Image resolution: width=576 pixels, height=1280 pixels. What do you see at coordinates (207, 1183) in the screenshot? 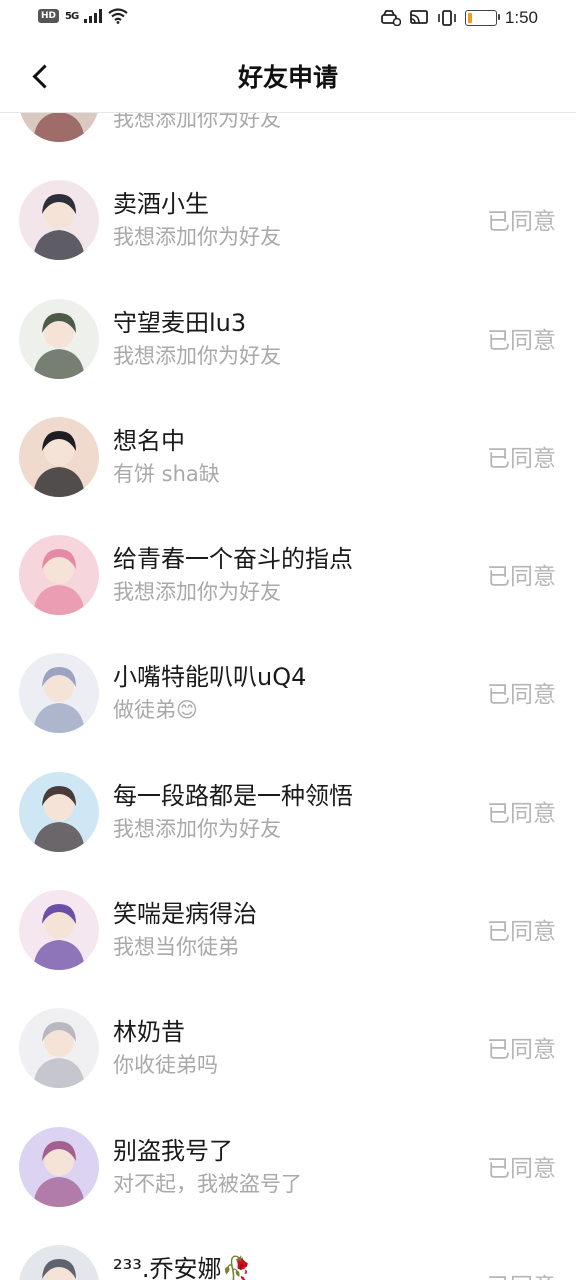
I see `request-message: 对不起，我被盗号了` at bounding box center [207, 1183].